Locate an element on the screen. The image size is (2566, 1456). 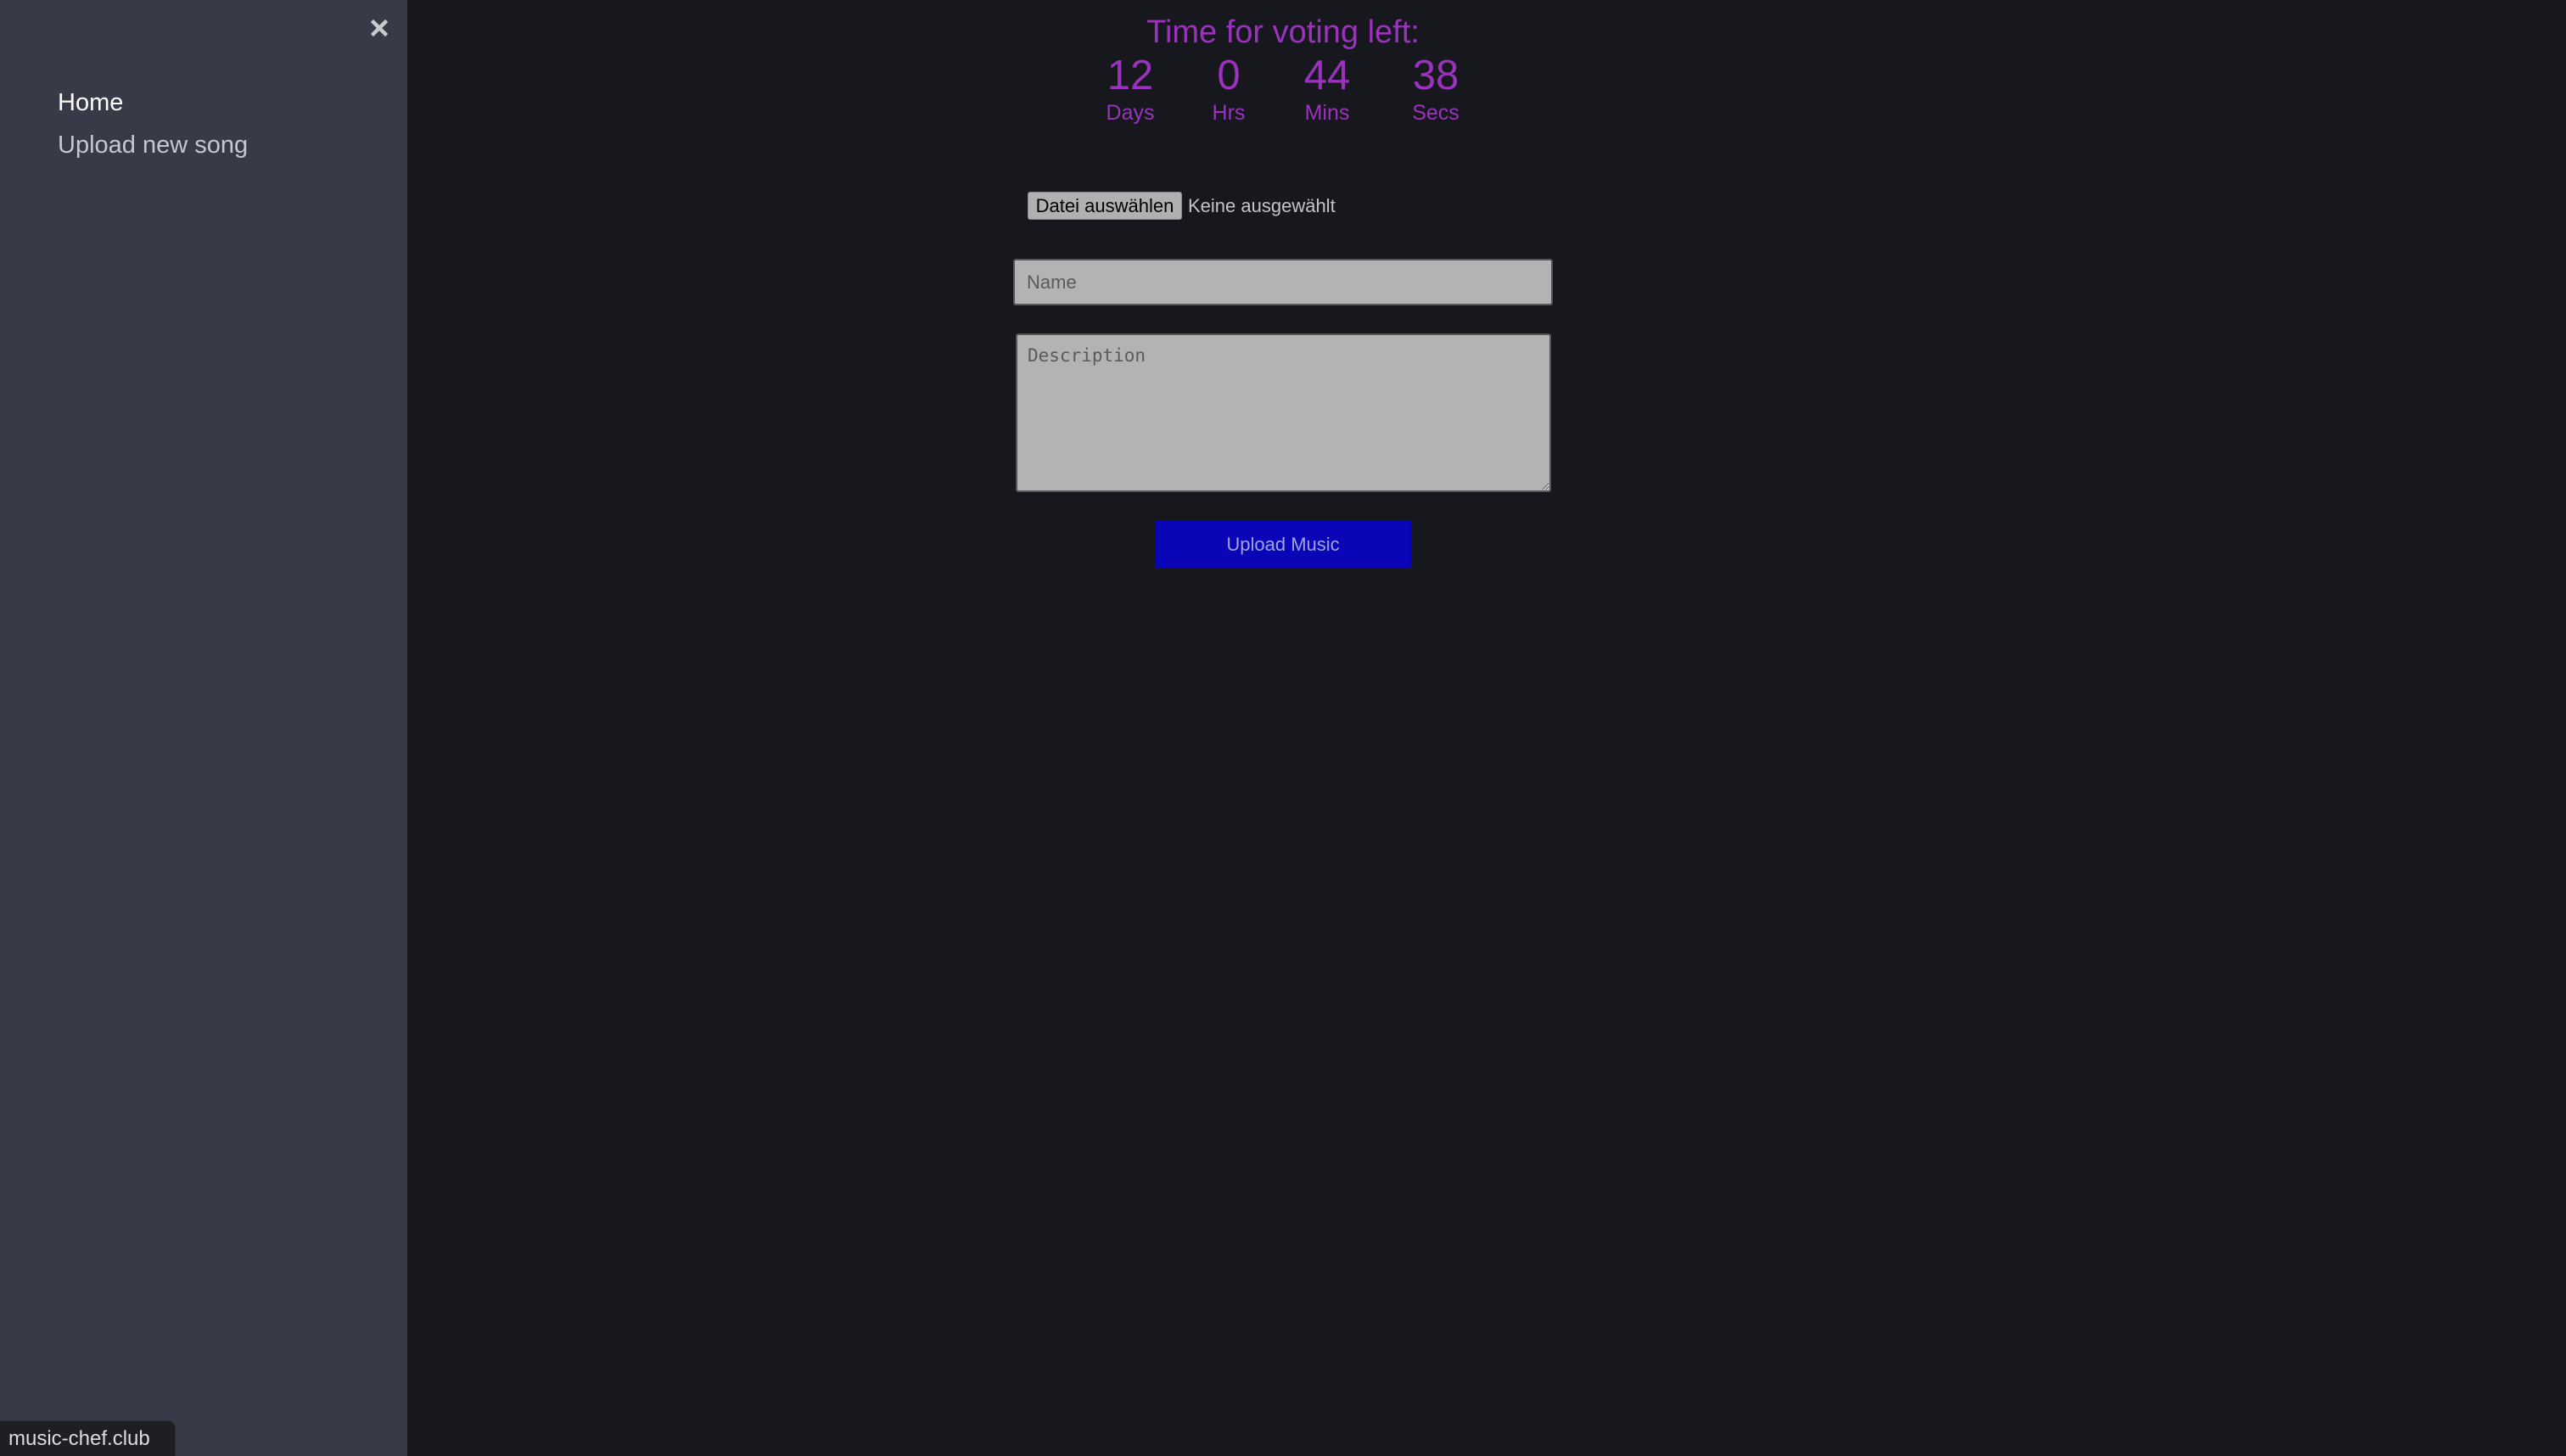
upload-music-button: Upload Music is located at coordinates (1283, 544).